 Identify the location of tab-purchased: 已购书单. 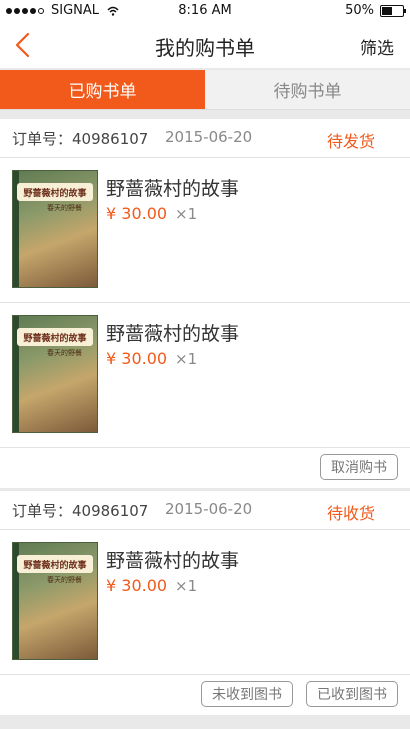
(102, 89).